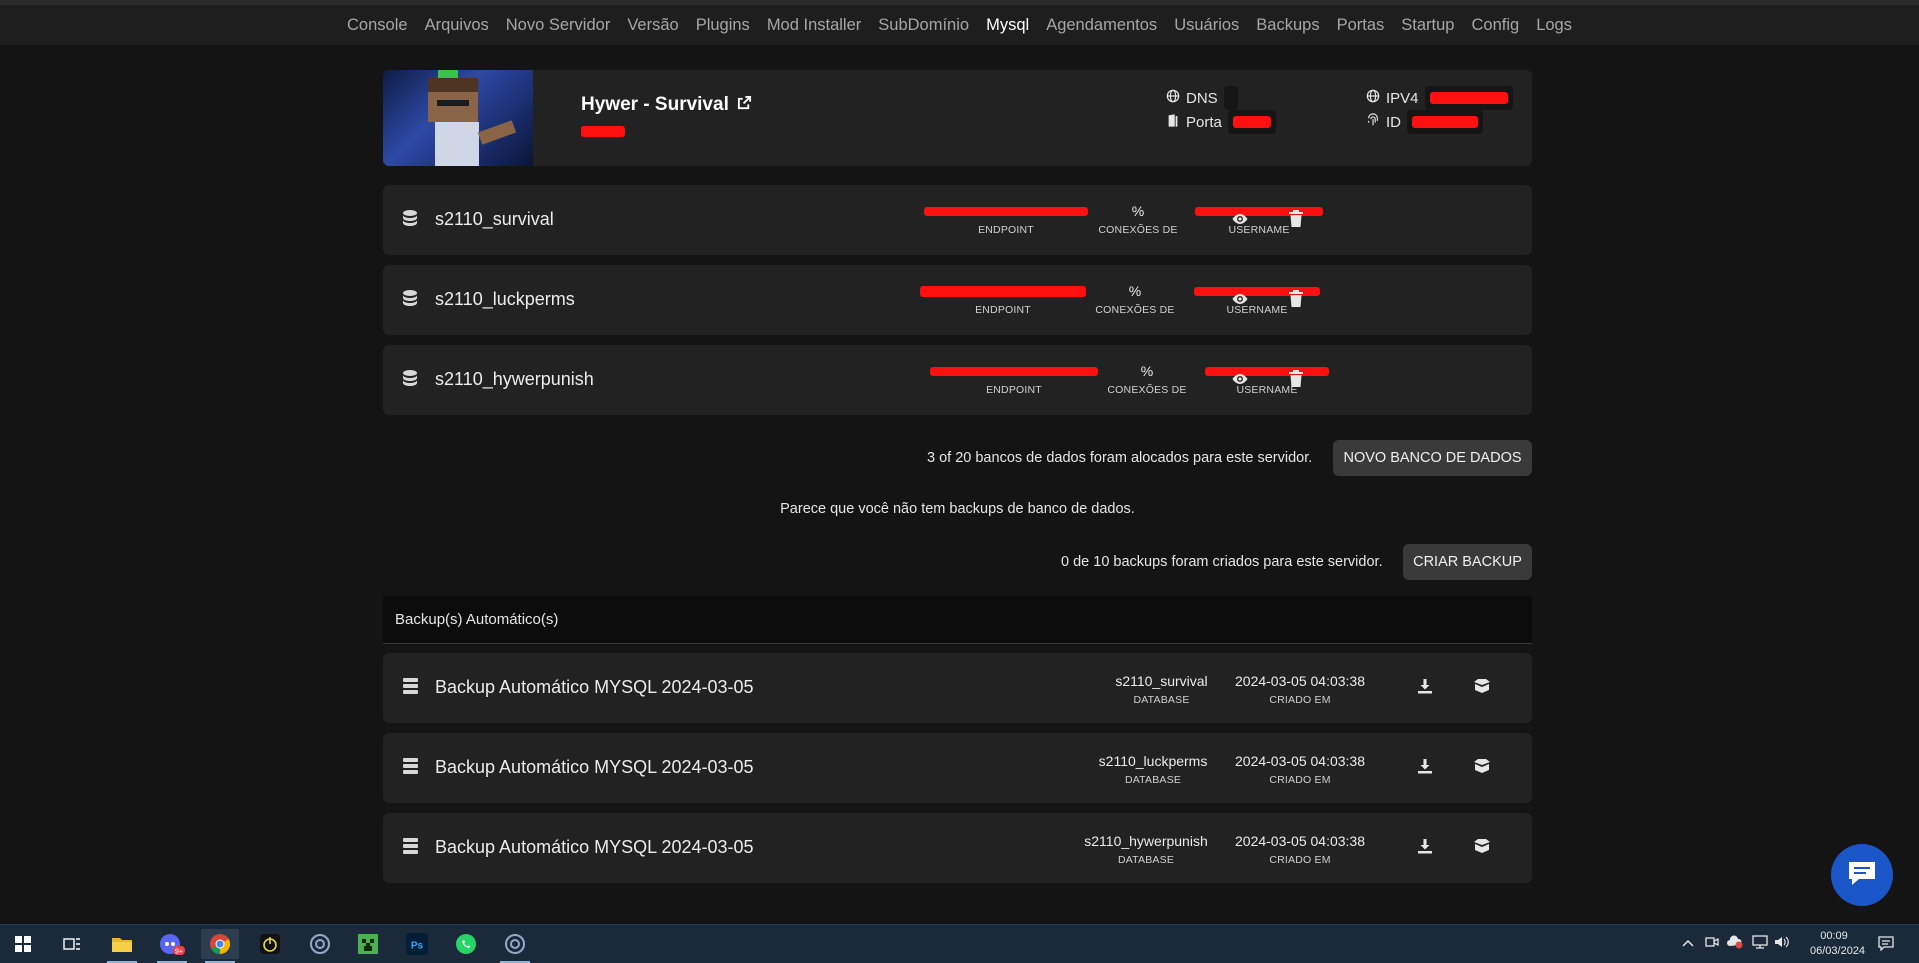 Image resolution: width=1919 pixels, height=963 pixels. What do you see at coordinates (1834, 936) in the screenshot?
I see `clock-time: 00:09` at bounding box center [1834, 936].